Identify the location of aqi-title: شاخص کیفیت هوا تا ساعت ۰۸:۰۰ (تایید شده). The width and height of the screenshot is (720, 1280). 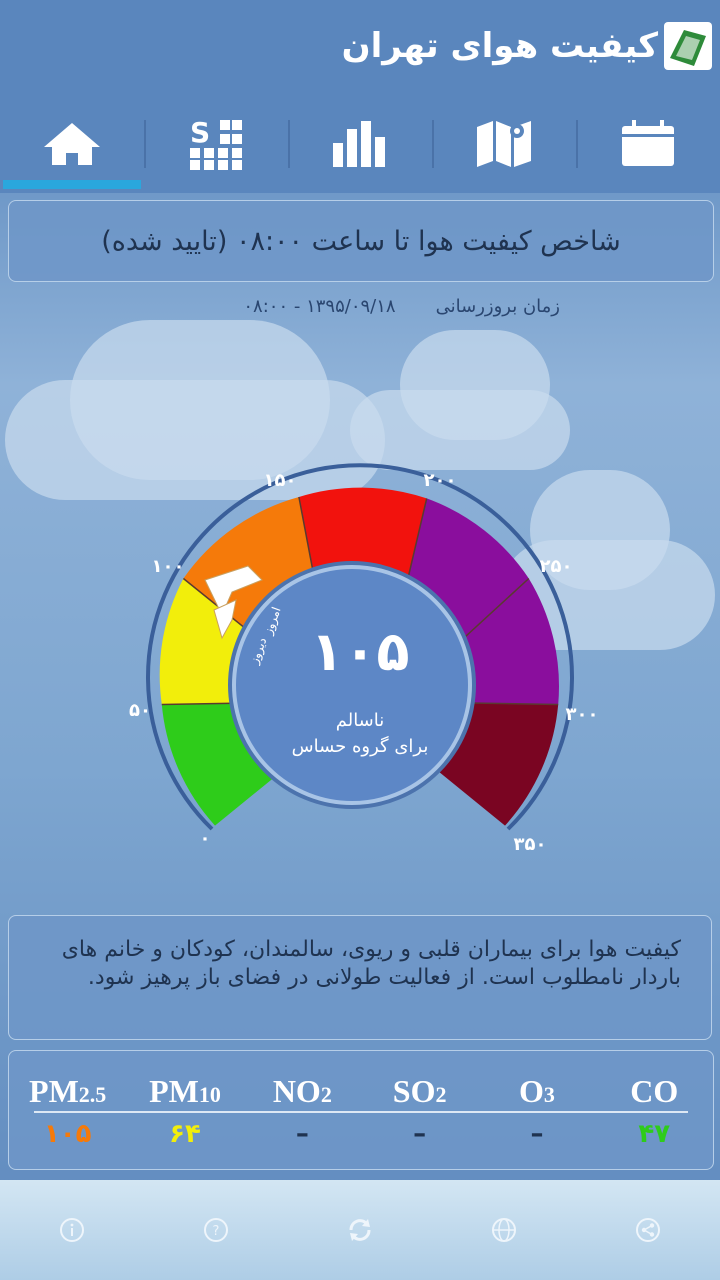
(361, 241).